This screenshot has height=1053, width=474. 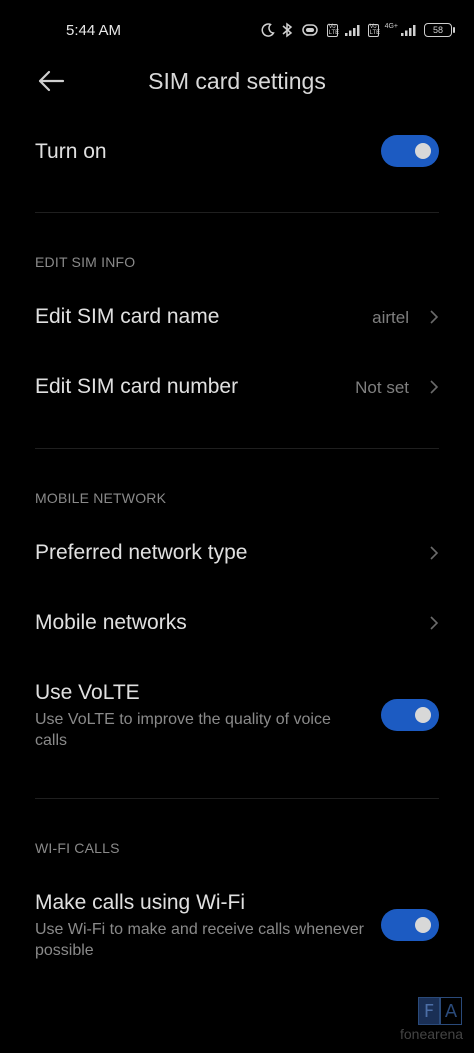 I want to click on network-type-label: 4G+, so click(x=391, y=26).